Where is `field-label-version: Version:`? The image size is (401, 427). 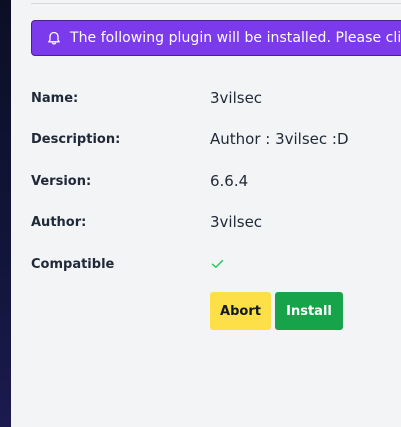
field-label-version: Version: is located at coordinates (61, 181).